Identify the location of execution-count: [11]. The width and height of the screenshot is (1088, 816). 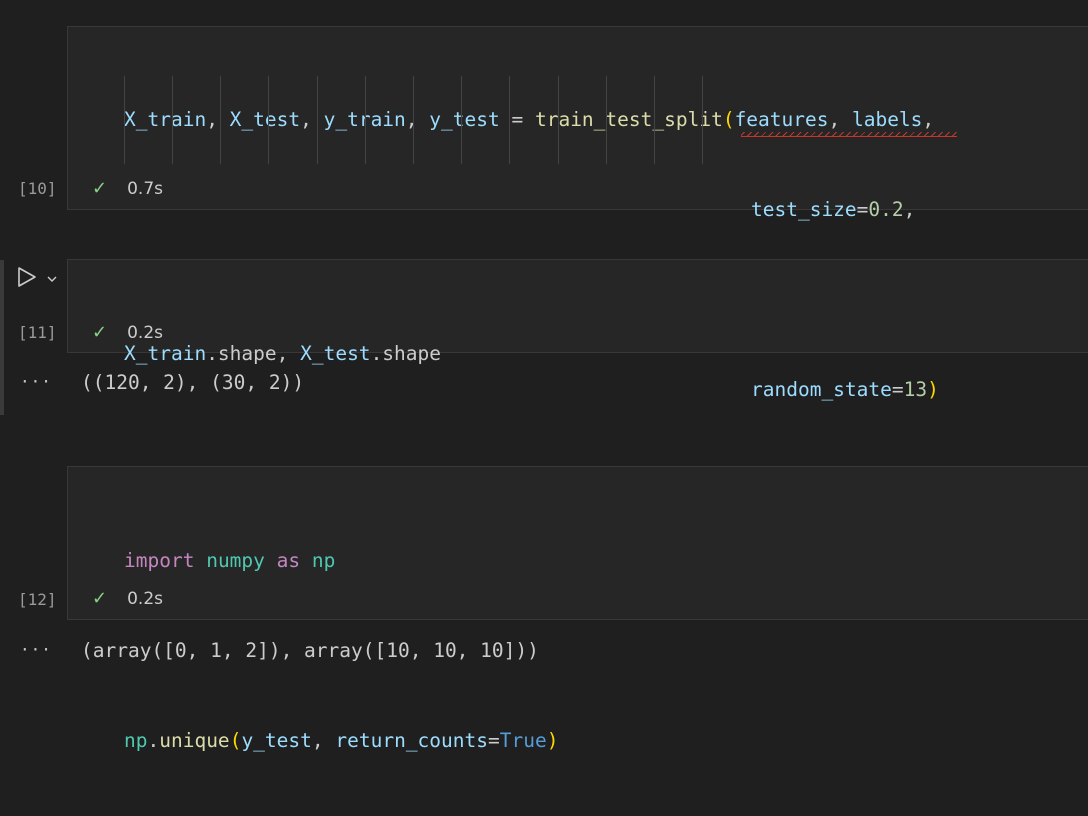
(37, 332).